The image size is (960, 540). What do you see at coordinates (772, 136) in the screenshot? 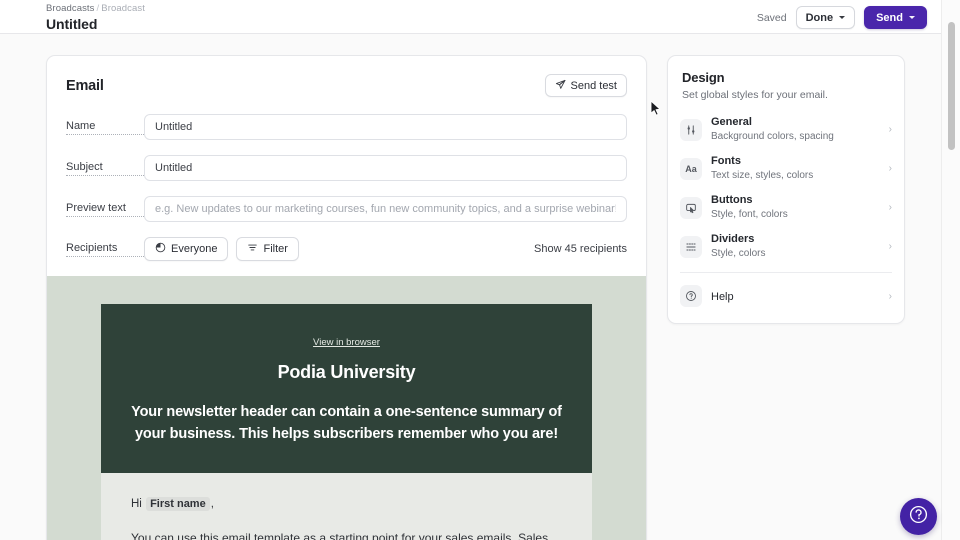
I see `design-item-desc: Background colors, spacing` at bounding box center [772, 136].